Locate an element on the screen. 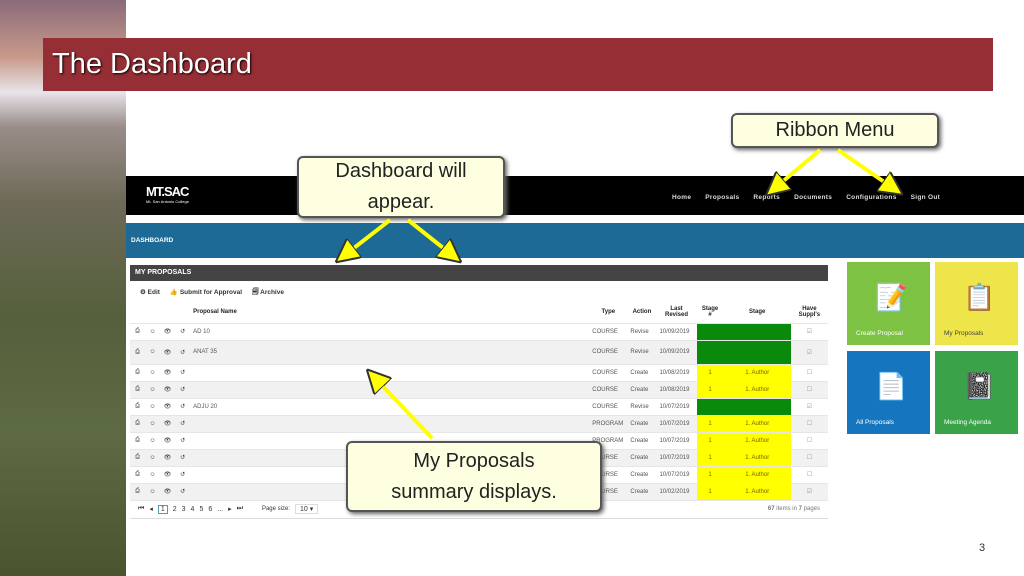 Image resolution: width=1024 pixels, height=576 pixels. arrow-dashboard-left is located at coordinates (368, 236).